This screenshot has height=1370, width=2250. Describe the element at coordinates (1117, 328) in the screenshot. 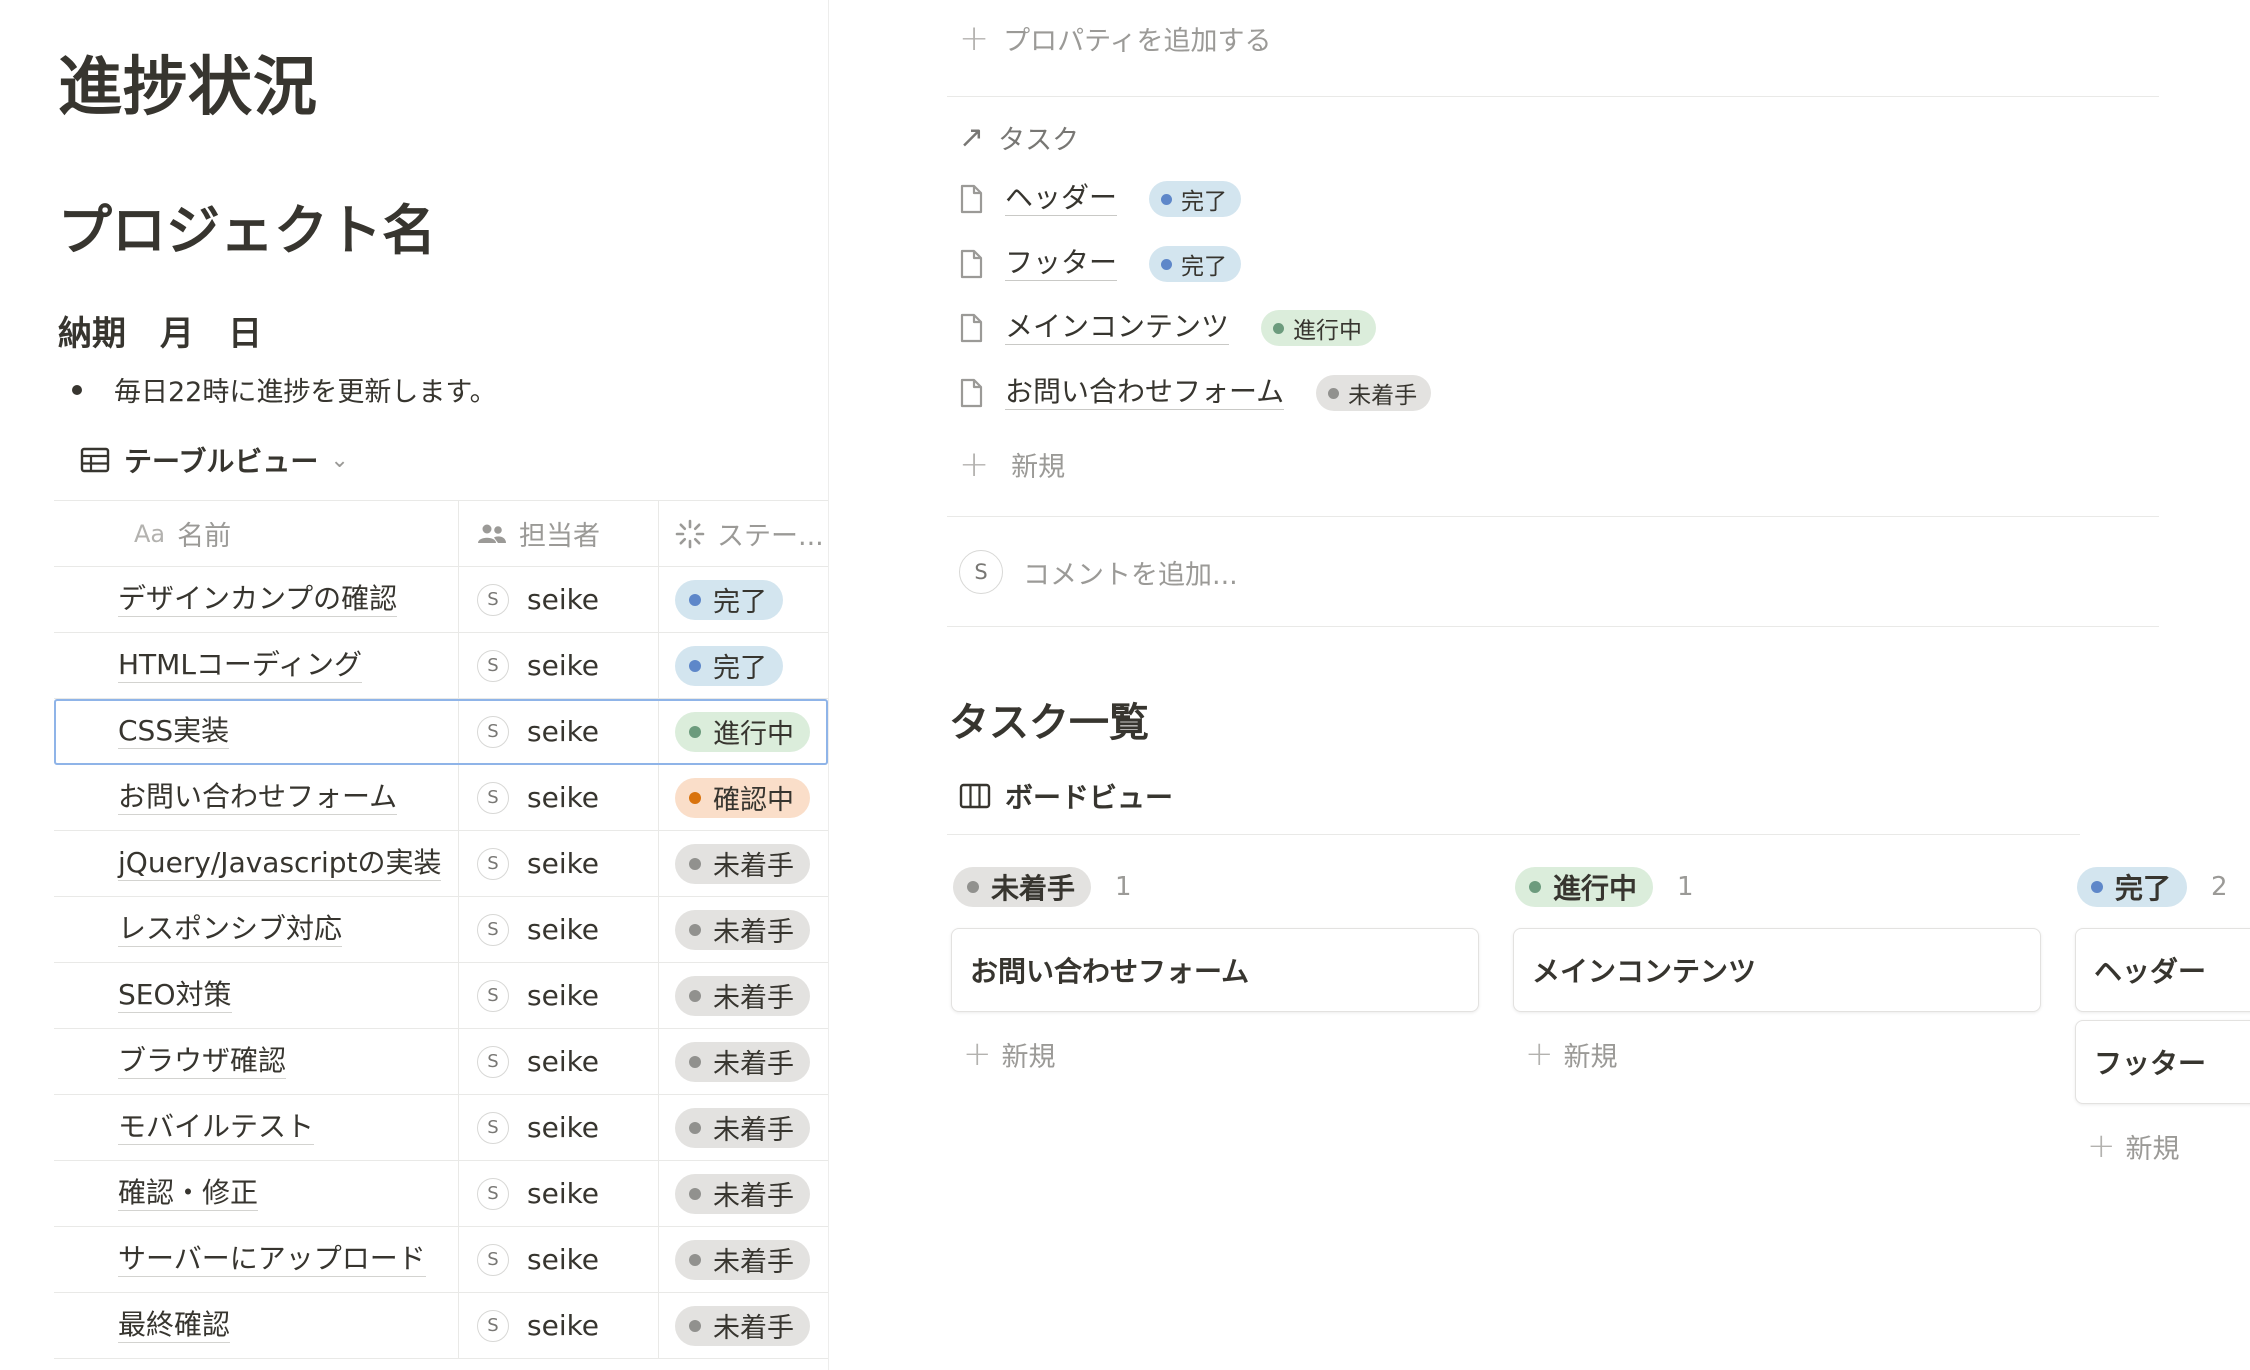

I see `relation-item-name: メインコンテンツ` at that location.